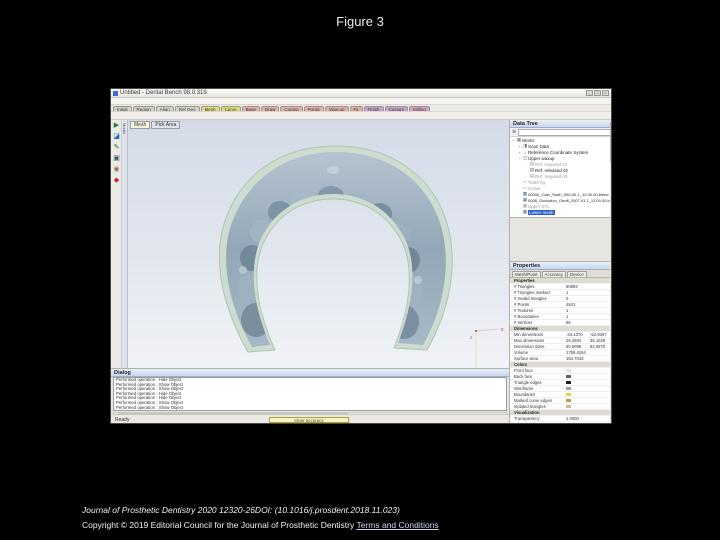 This screenshot has height=540, width=720. What do you see at coordinates (523, 370) in the screenshot?
I see `property-label: Front face` at bounding box center [523, 370].